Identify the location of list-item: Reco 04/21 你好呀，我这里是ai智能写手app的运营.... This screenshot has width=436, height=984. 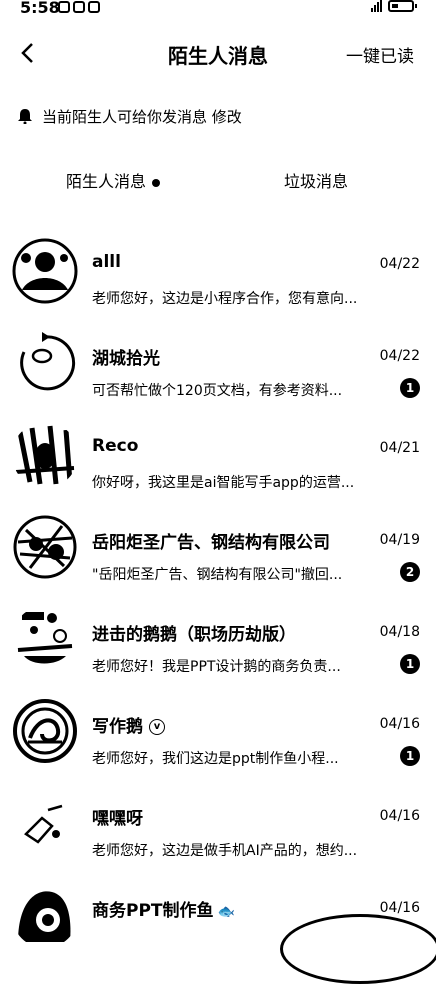
(218, 456).